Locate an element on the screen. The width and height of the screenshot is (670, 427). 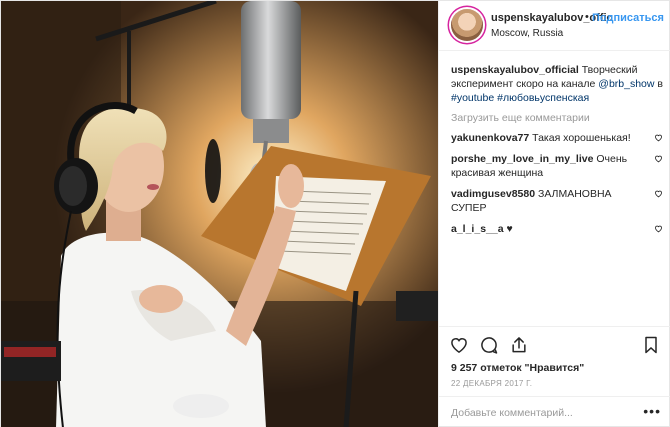
bookmark-icon is located at coordinates (651, 345).